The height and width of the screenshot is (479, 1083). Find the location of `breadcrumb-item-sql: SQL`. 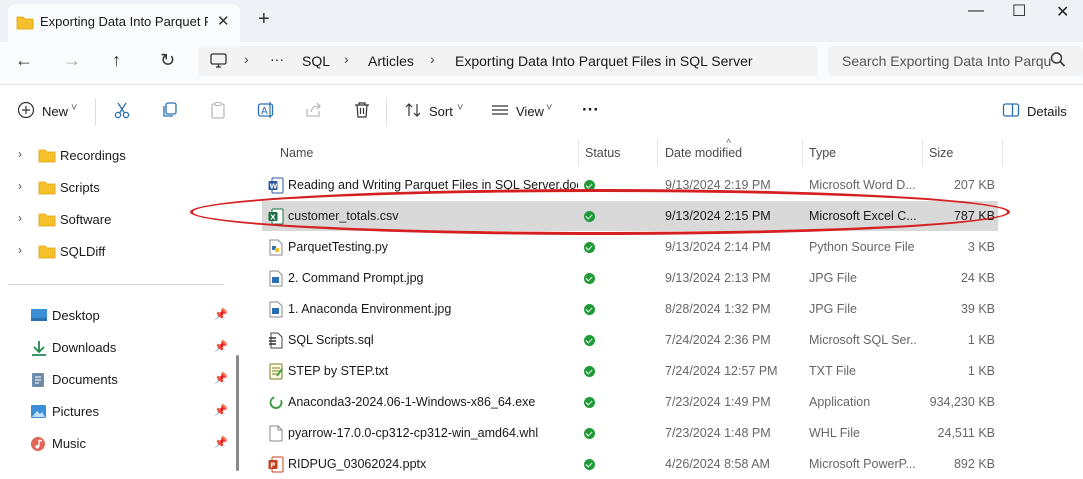

breadcrumb-item-sql: SQL is located at coordinates (316, 61).